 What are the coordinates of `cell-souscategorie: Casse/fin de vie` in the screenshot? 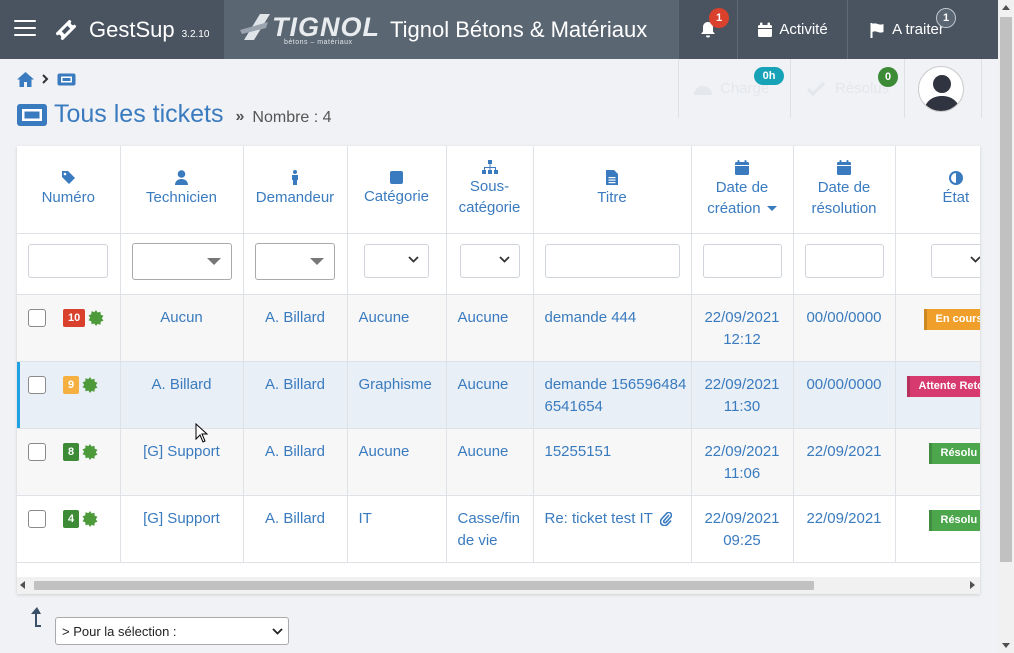 It's located at (490, 529).